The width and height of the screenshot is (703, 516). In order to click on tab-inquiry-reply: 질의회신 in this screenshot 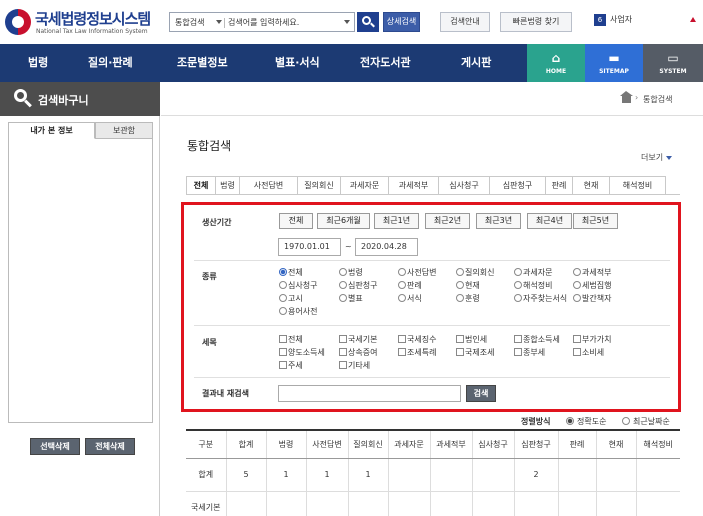, I will do `click(319, 185)`.